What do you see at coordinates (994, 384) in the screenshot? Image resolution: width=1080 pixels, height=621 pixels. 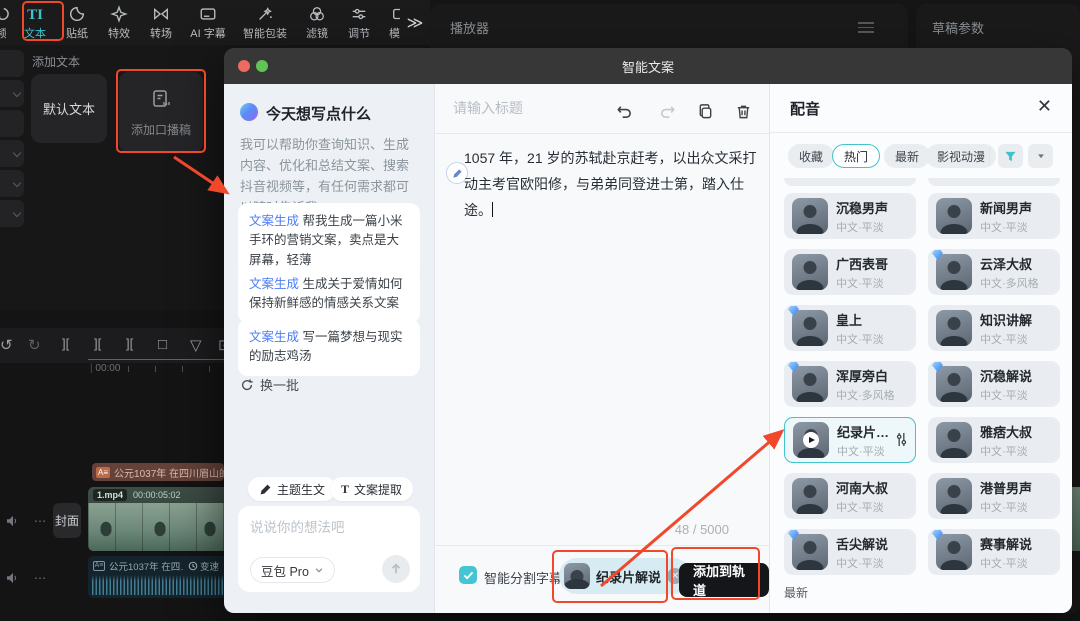 I see `voice-card: 沉稳解说 中文·平淡` at bounding box center [994, 384].